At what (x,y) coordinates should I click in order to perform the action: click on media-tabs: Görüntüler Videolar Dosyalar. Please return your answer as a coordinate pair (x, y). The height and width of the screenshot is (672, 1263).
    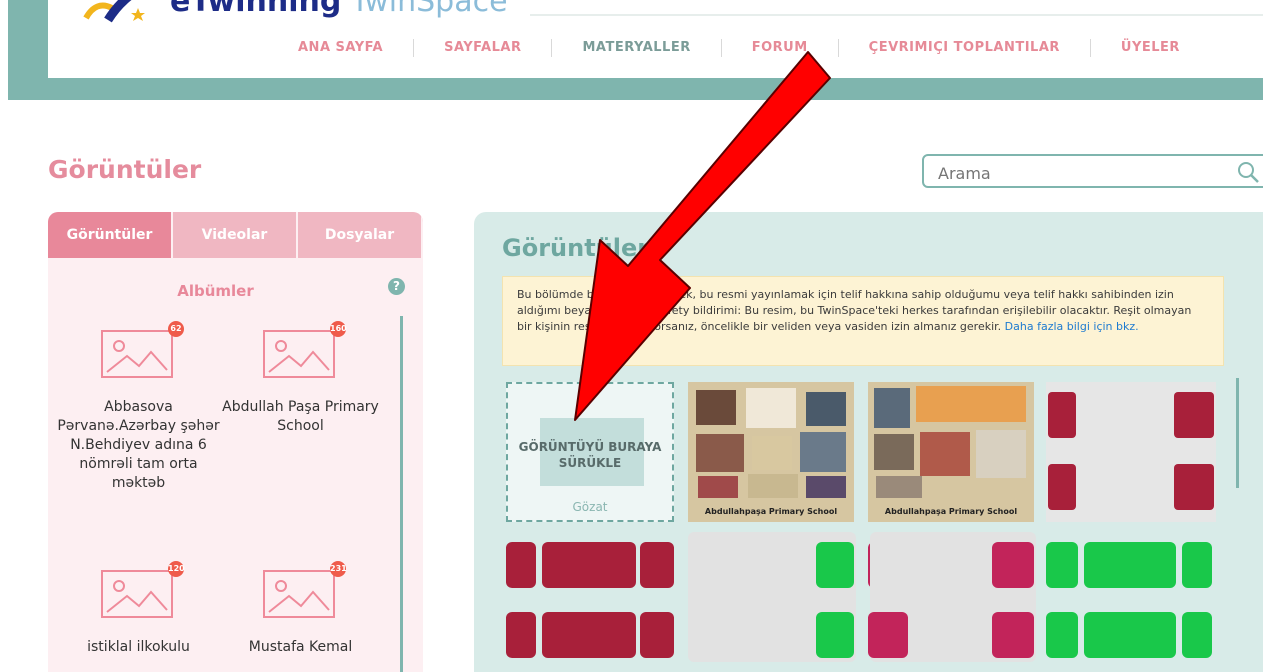
    Looking at the image, I should click on (235, 235).